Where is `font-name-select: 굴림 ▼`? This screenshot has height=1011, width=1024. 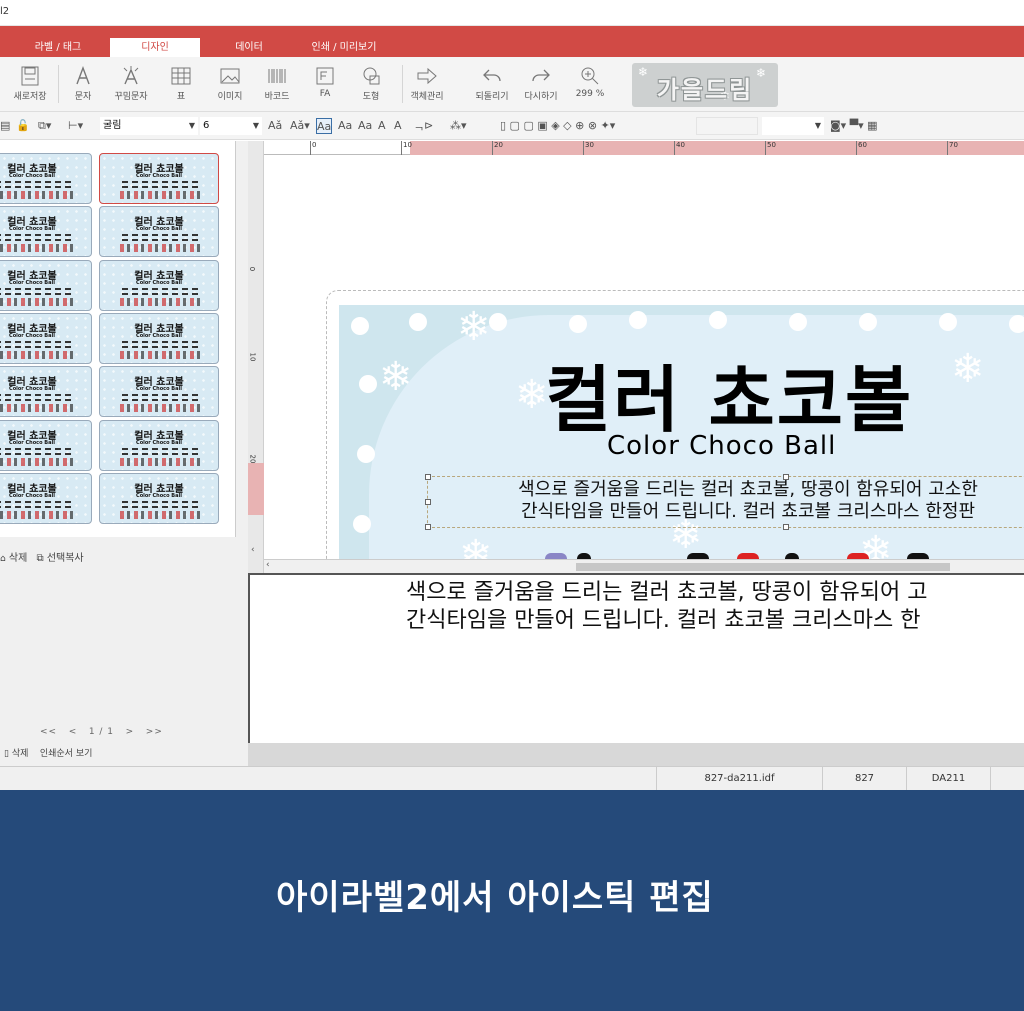 font-name-select: 굴림 ▼ is located at coordinates (149, 126).